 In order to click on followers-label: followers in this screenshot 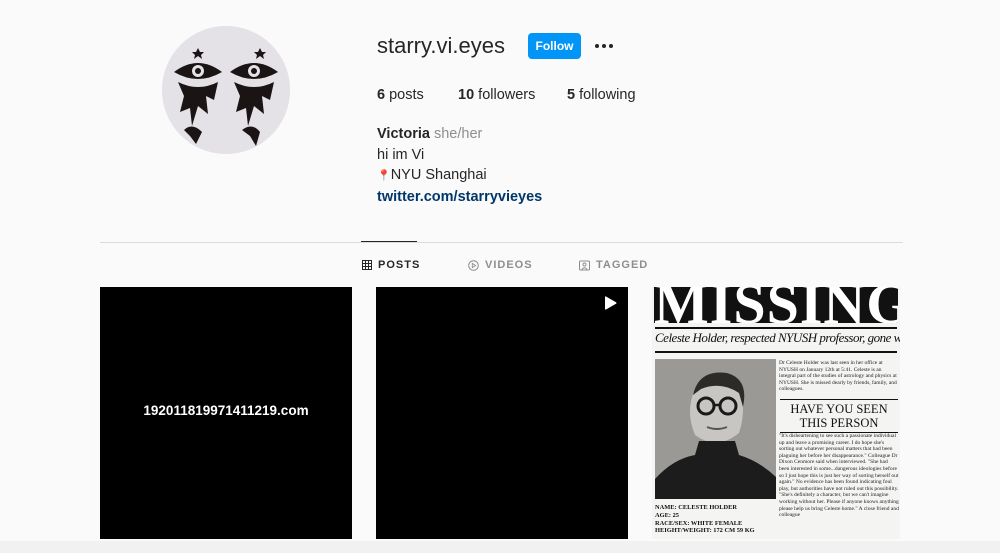, I will do `click(507, 95)`.